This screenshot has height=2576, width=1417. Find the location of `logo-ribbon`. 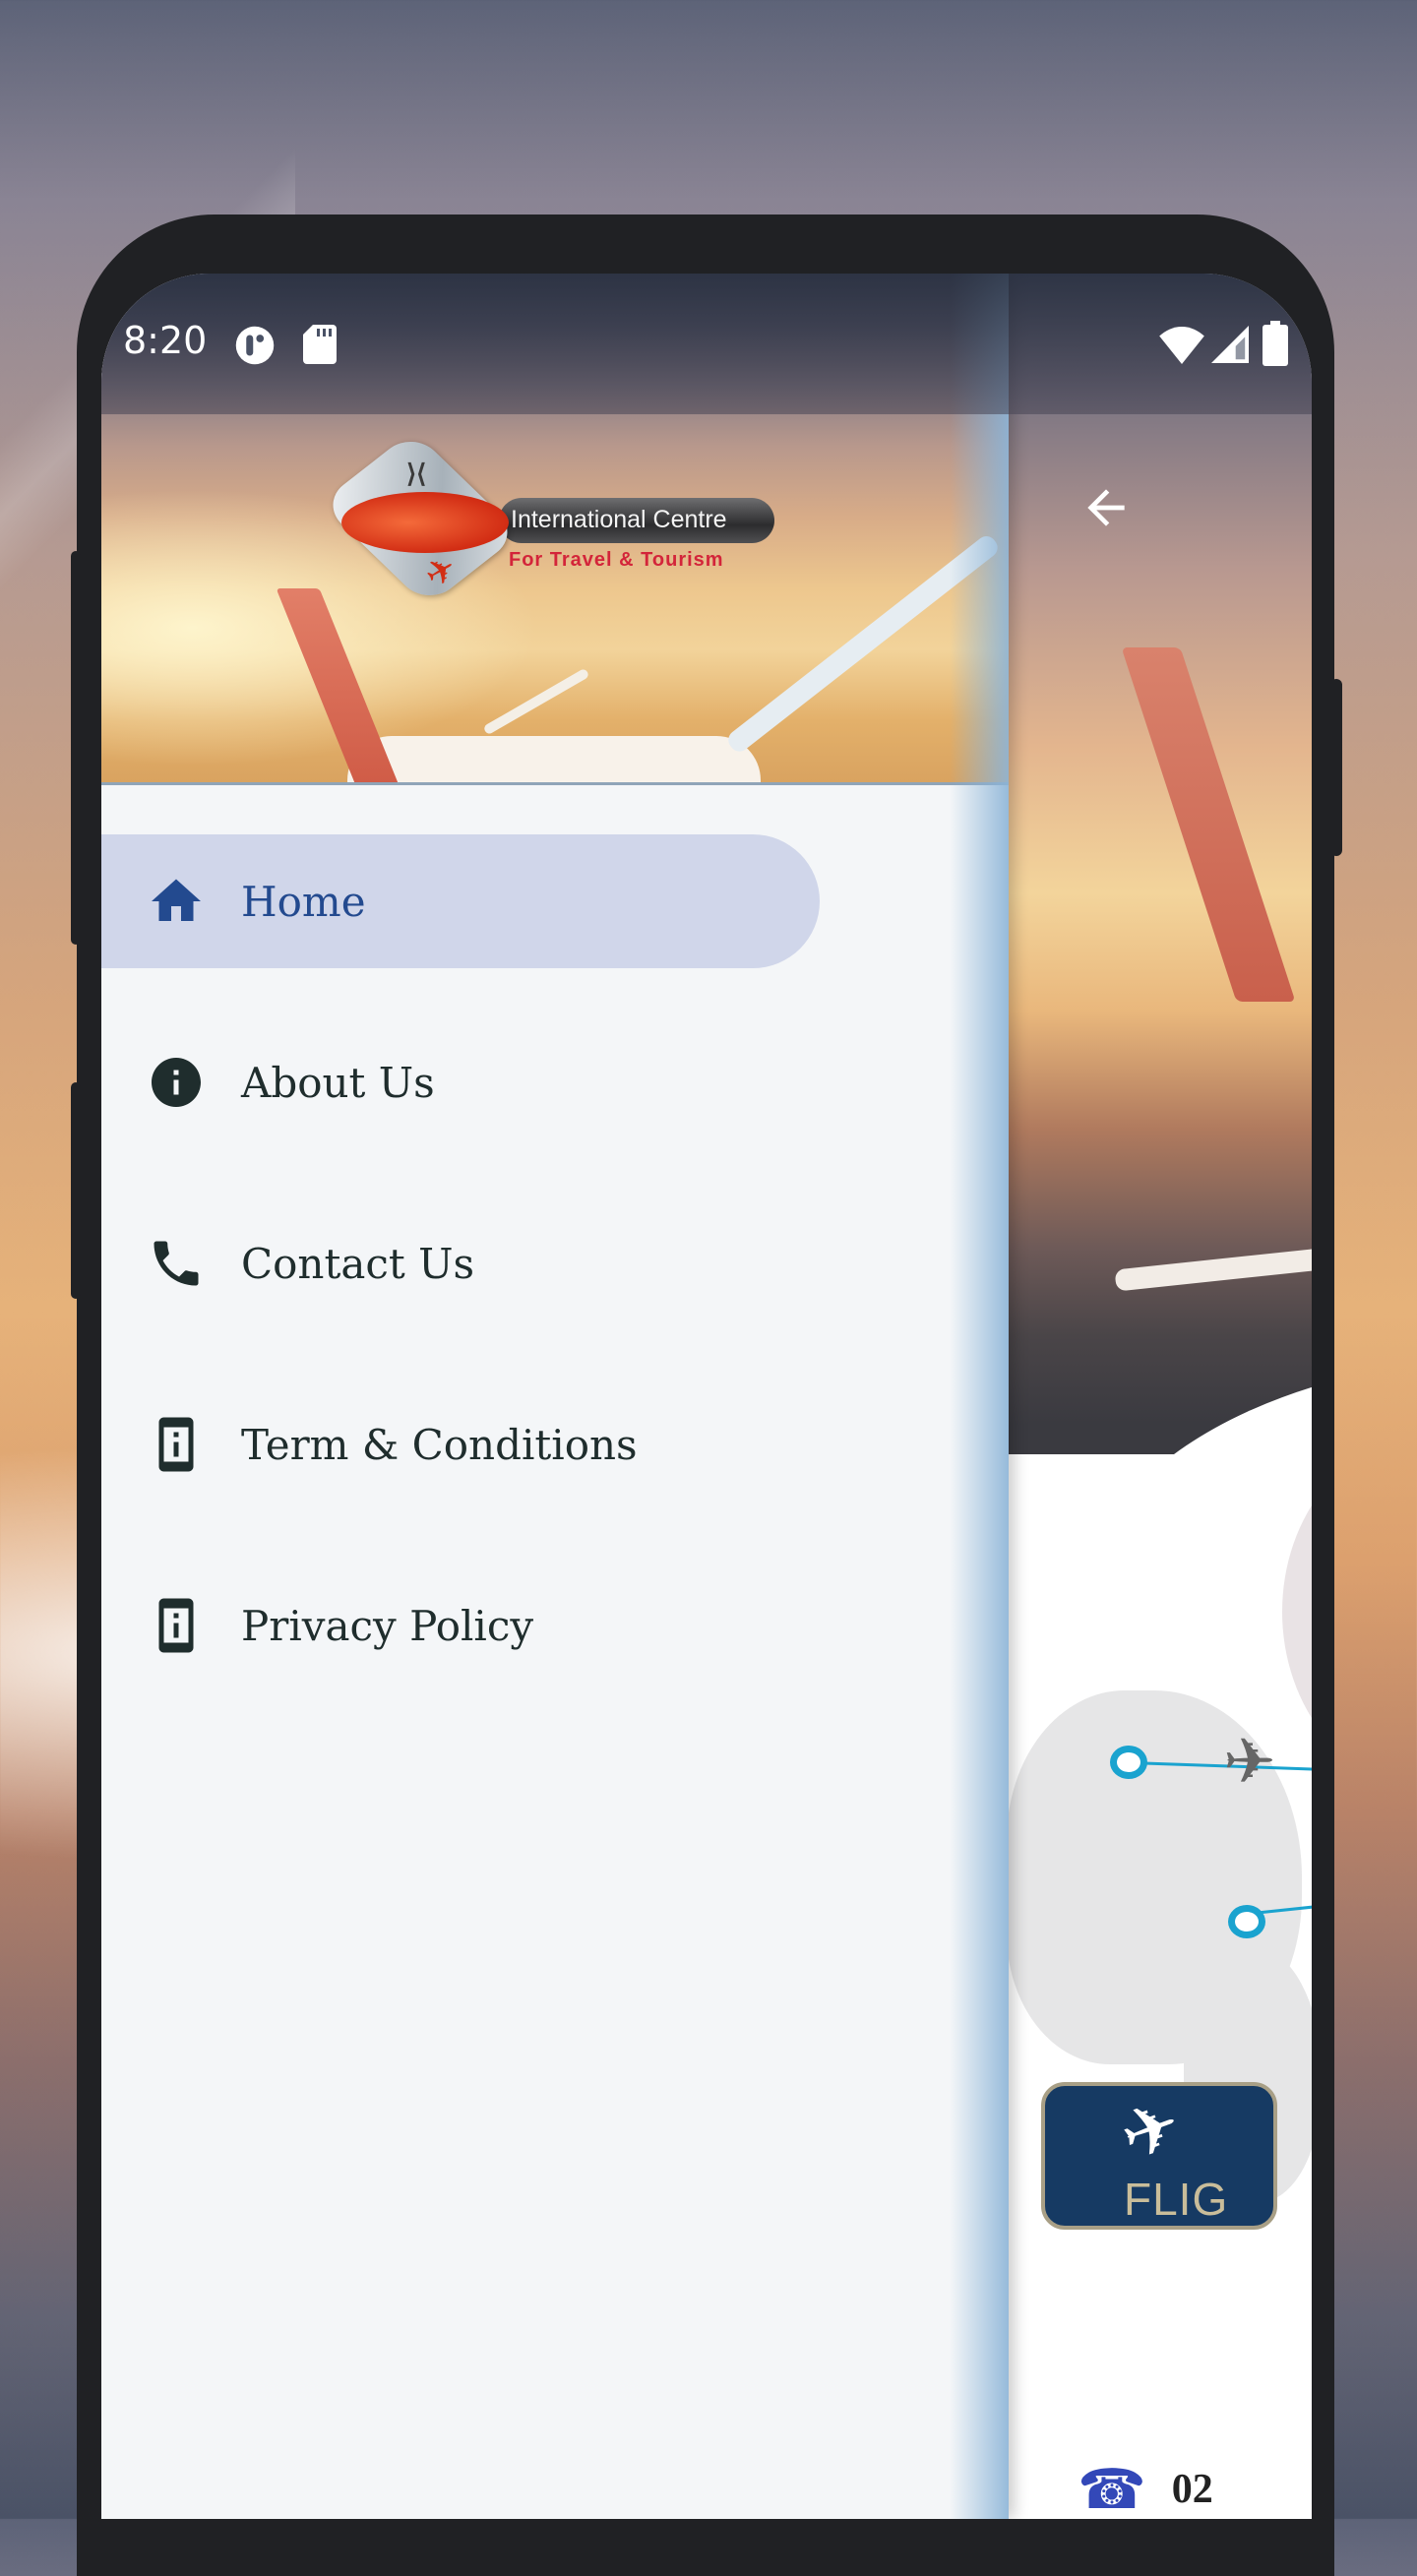

logo-ribbon is located at coordinates (425, 522).